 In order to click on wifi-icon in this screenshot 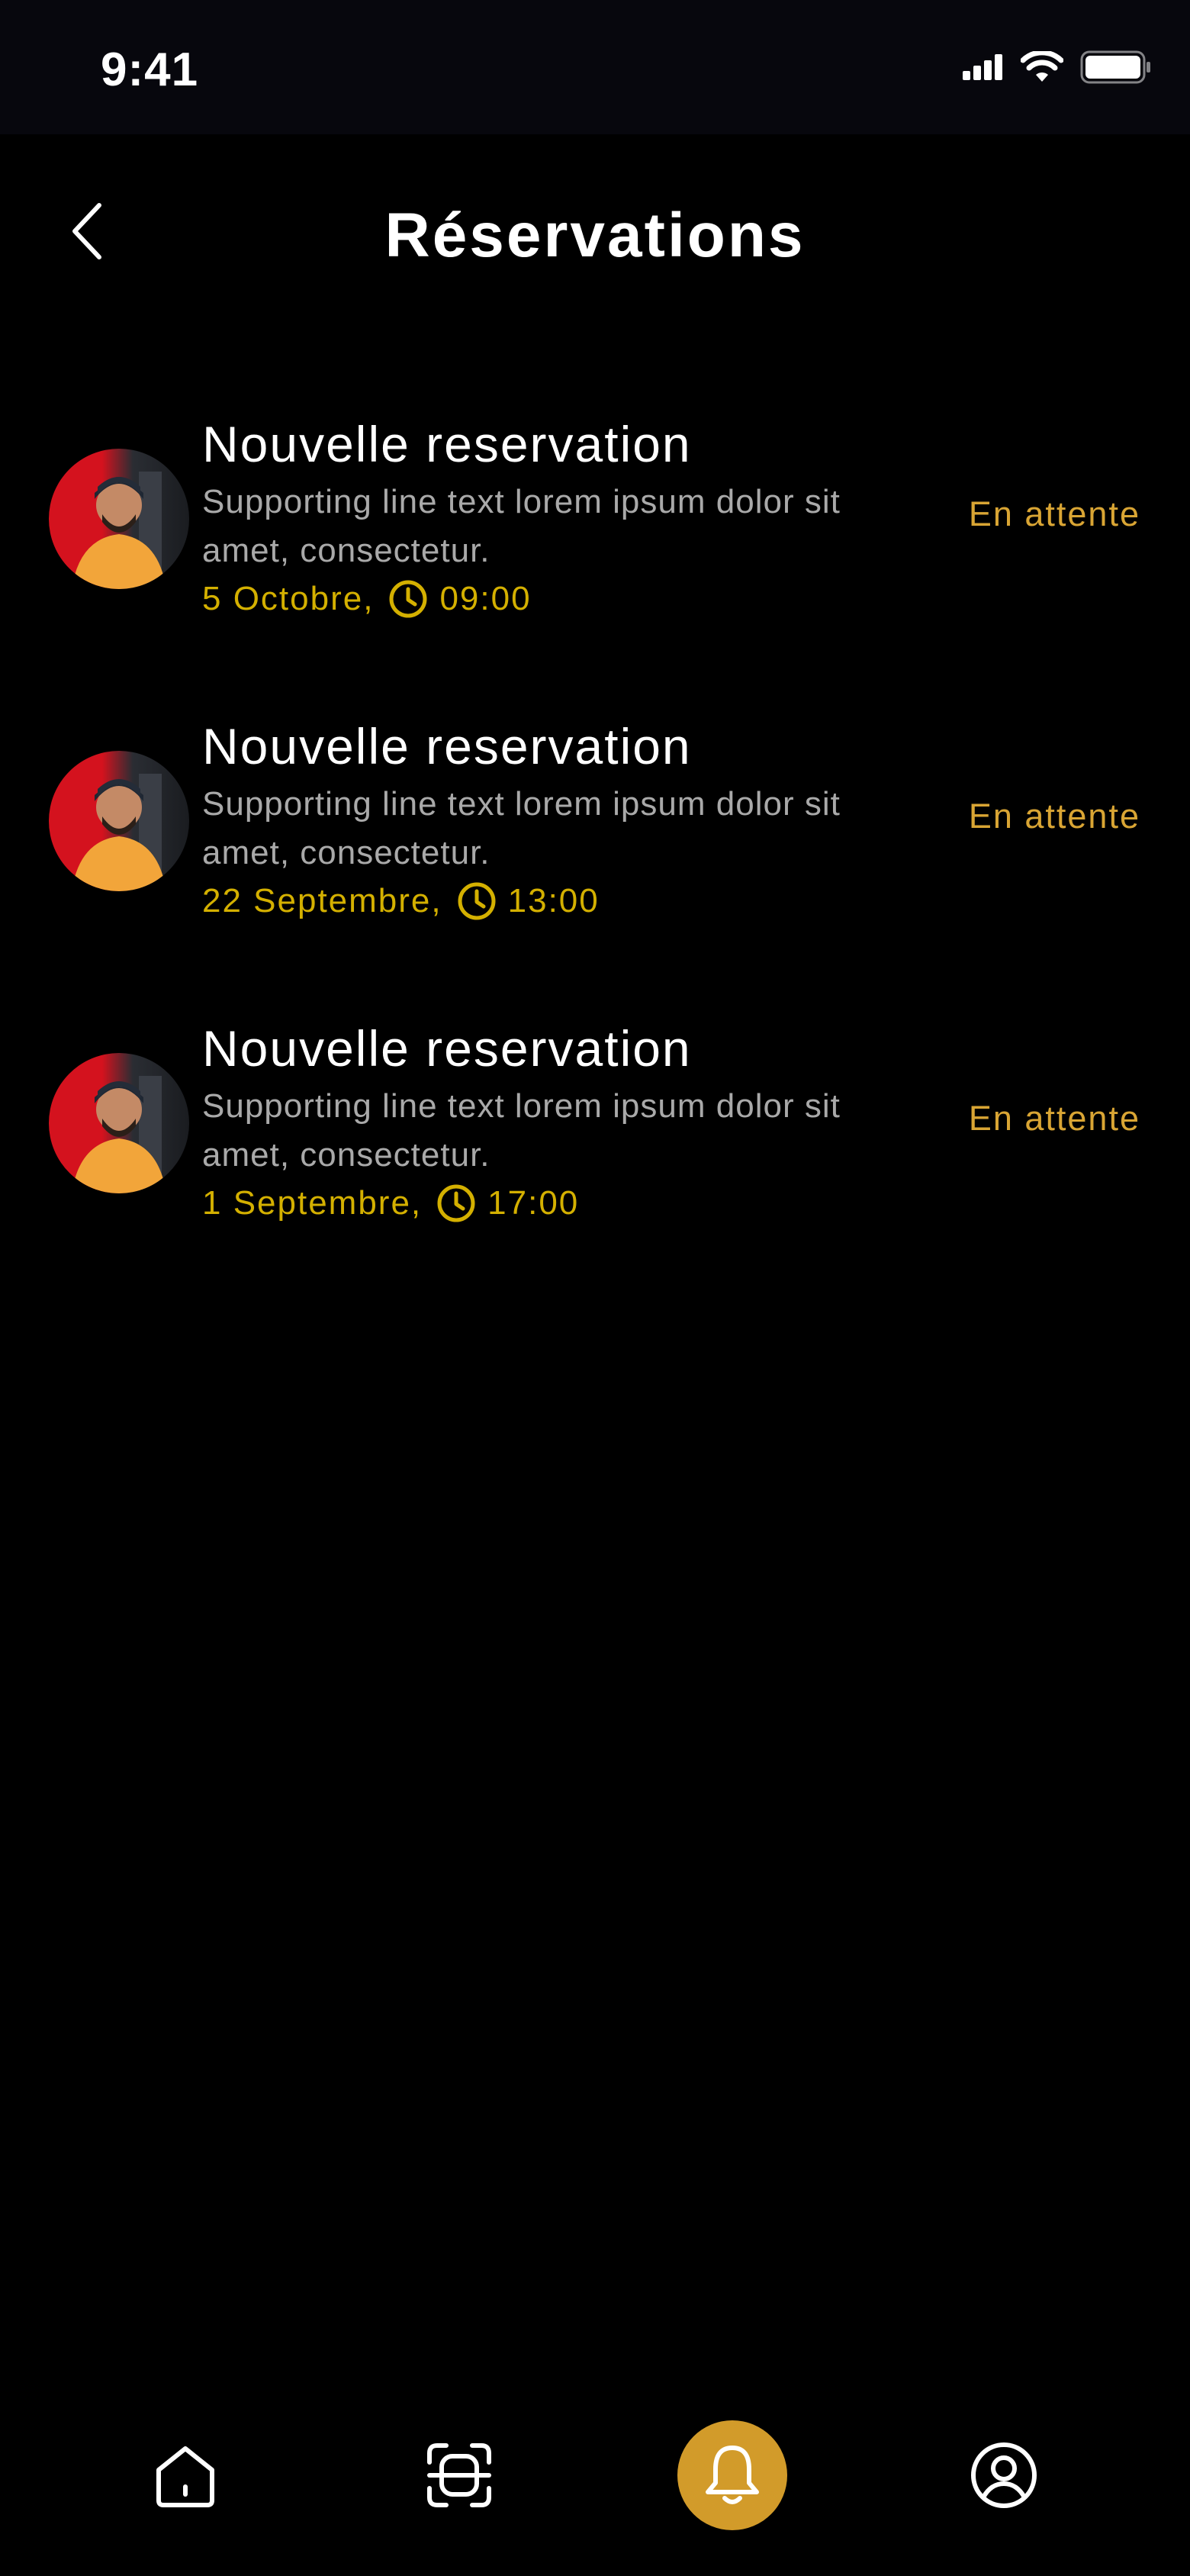, I will do `click(1042, 66)`.